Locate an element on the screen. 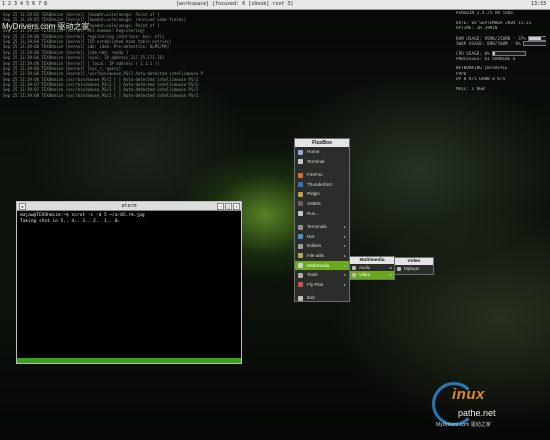 This screenshot has height=440, width=550. menu-item-label: Editors is located at coordinates (314, 246).